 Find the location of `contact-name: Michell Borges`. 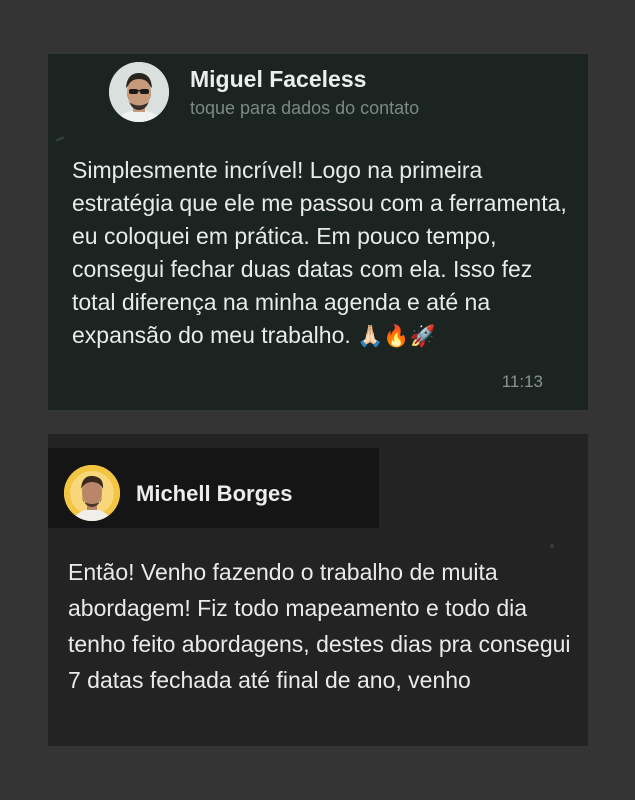

contact-name: Michell Borges is located at coordinates (214, 494).